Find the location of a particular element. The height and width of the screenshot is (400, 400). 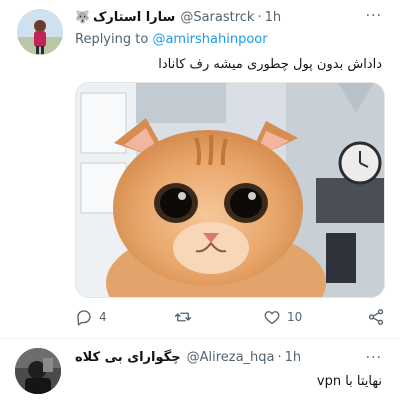

share-button is located at coordinates (376, 317).